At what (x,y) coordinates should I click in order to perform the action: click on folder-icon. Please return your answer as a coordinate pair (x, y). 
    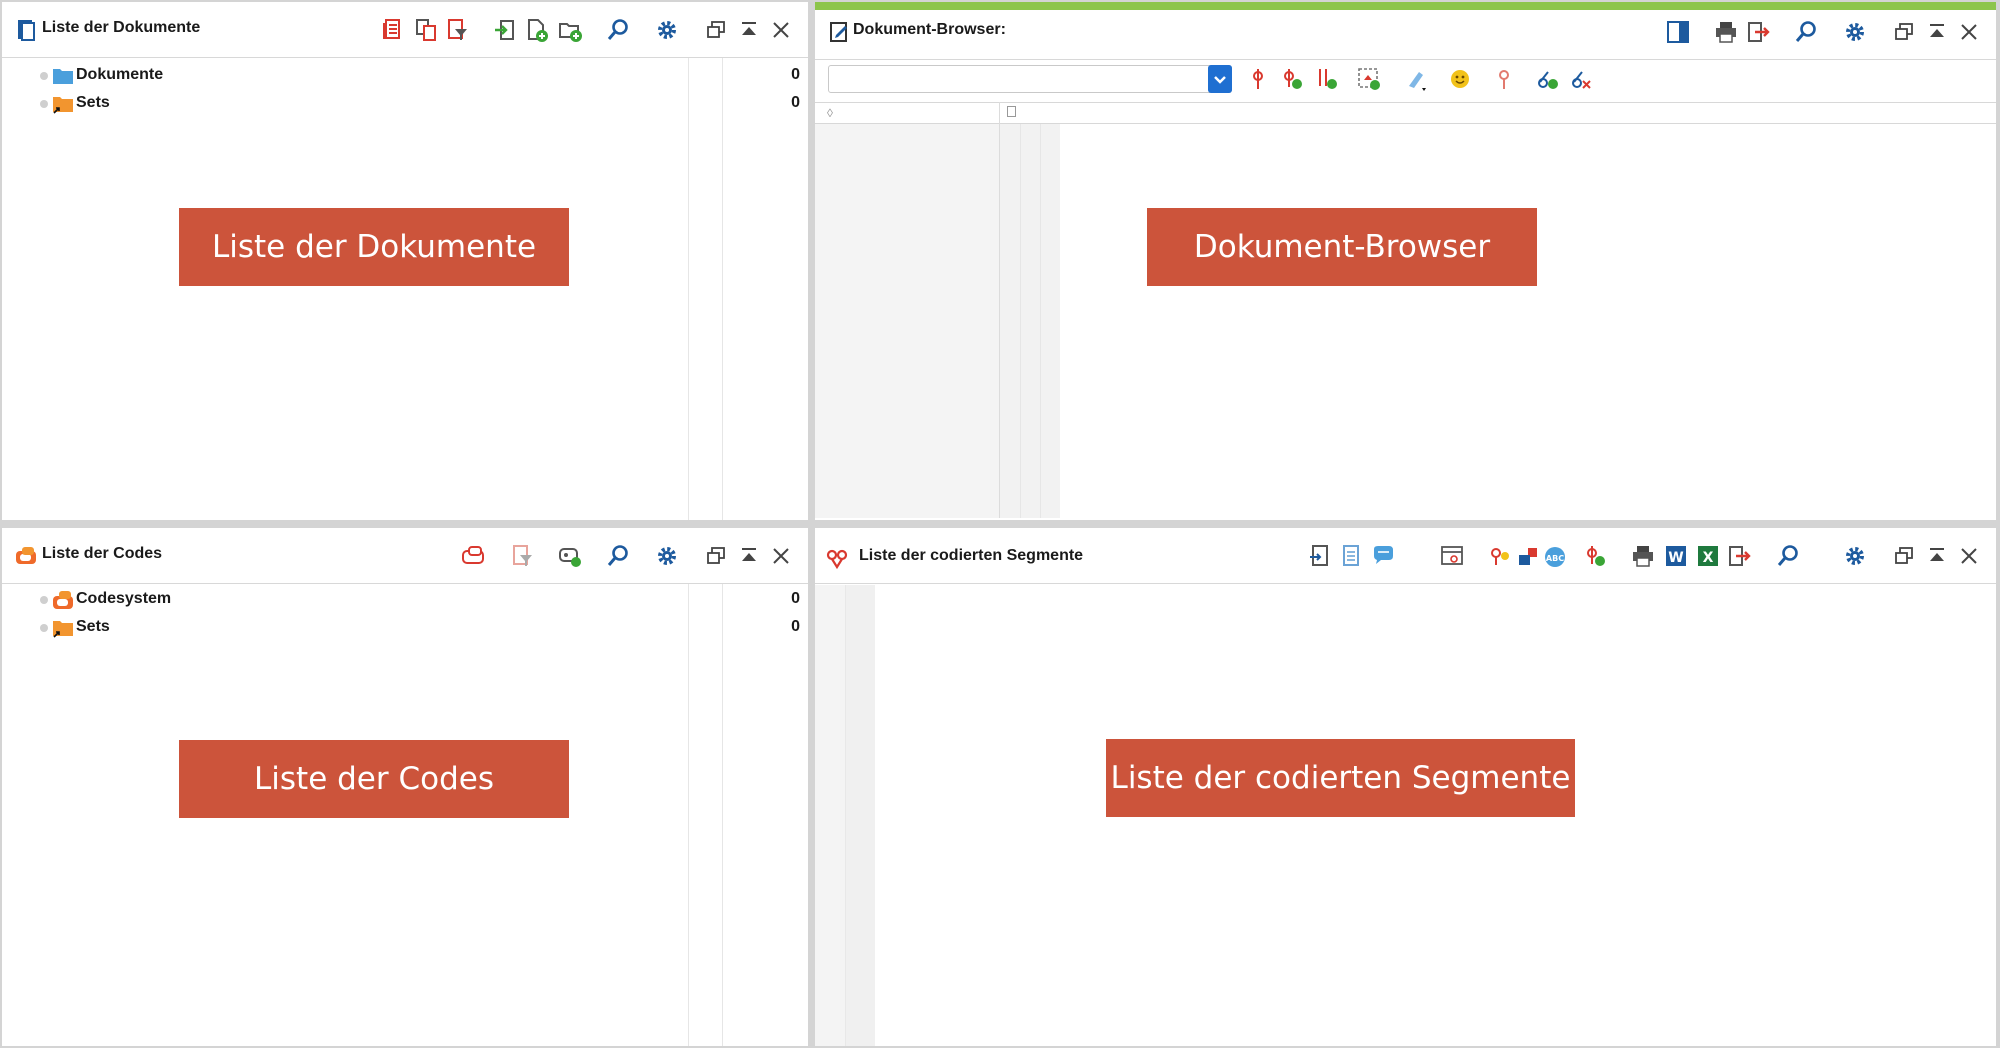
    Looking at the image, I should click on (63, 76).